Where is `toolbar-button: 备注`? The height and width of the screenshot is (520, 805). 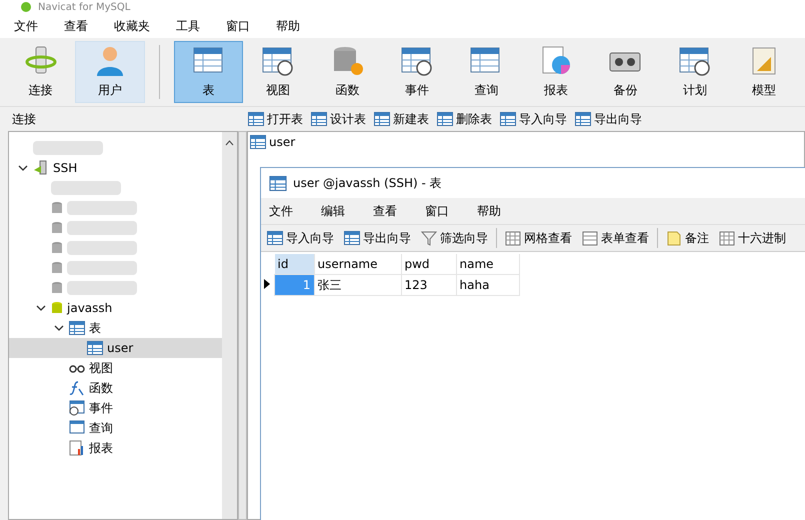
toolbar-button: 备注 is located at coordinates (687, 238).